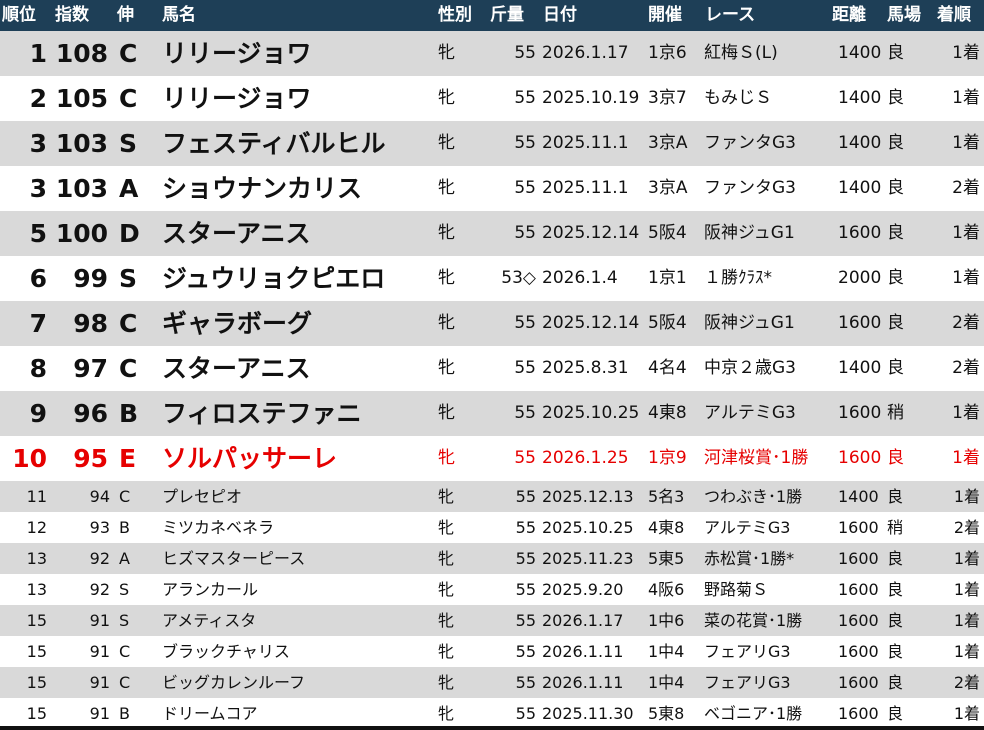  What do you see at coordinates (667, 323) in the screenshot?
I see `cell-kaisai: 5阪4` at bounding box center [667, 323].